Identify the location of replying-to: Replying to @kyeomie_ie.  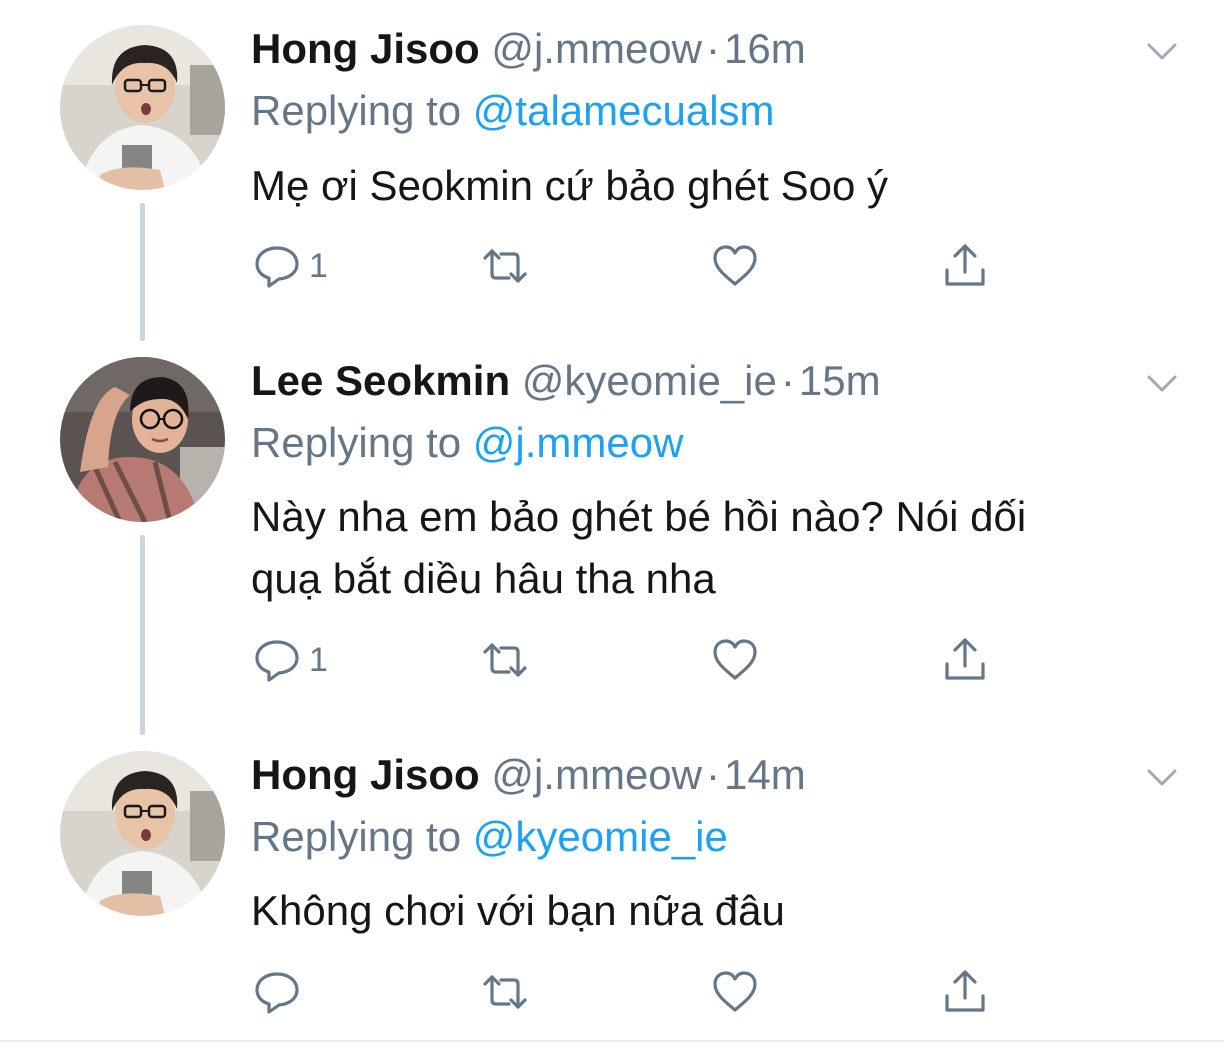
(489, 837).